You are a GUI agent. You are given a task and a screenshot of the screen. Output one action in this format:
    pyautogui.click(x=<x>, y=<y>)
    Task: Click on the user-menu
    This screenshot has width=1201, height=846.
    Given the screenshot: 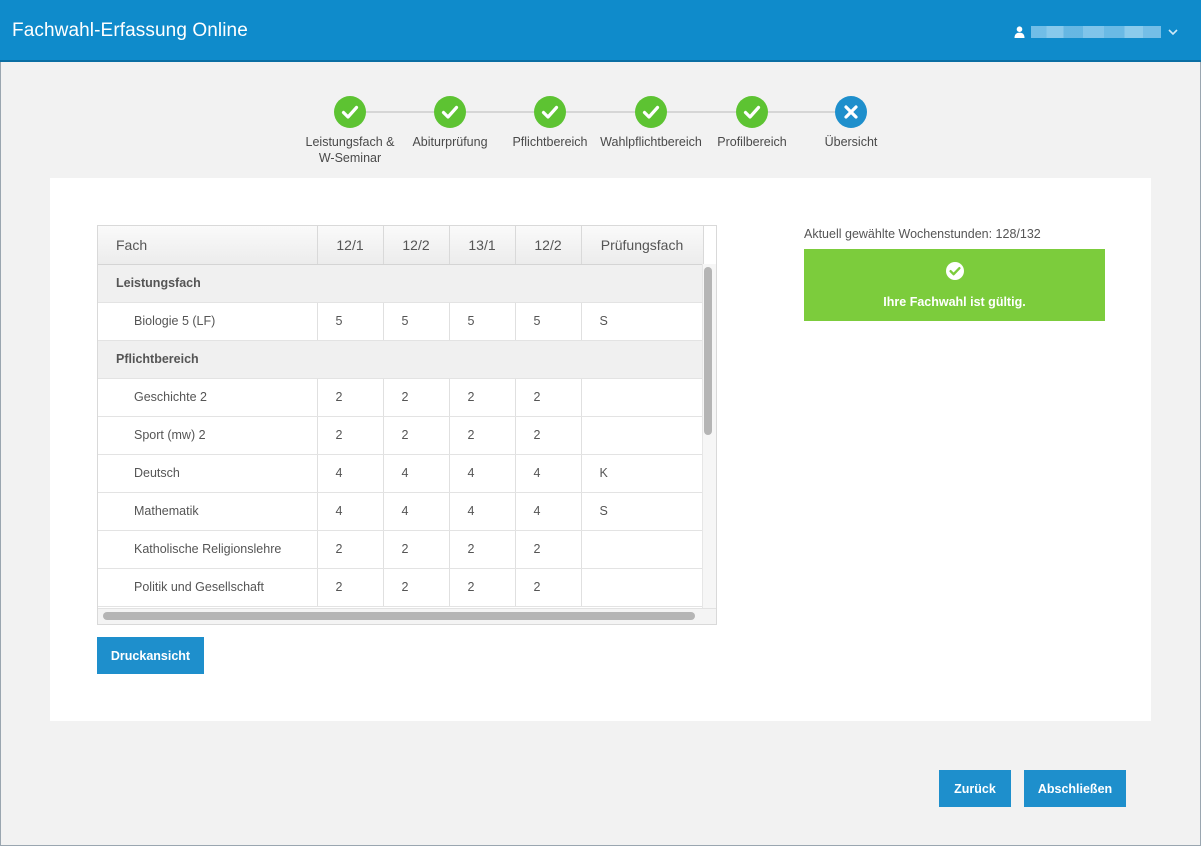 What is the action you would take?
    pyautogui.click(x=1096, y=32)
    